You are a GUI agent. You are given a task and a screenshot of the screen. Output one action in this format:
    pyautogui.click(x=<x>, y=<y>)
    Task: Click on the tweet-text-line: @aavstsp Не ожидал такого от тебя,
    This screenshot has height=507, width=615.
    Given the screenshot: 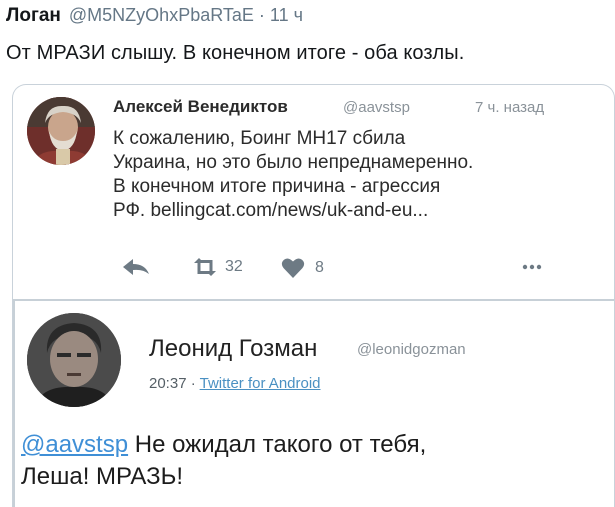 What is the action you would take?
    pyautogui.click(x=223, y=445)
    